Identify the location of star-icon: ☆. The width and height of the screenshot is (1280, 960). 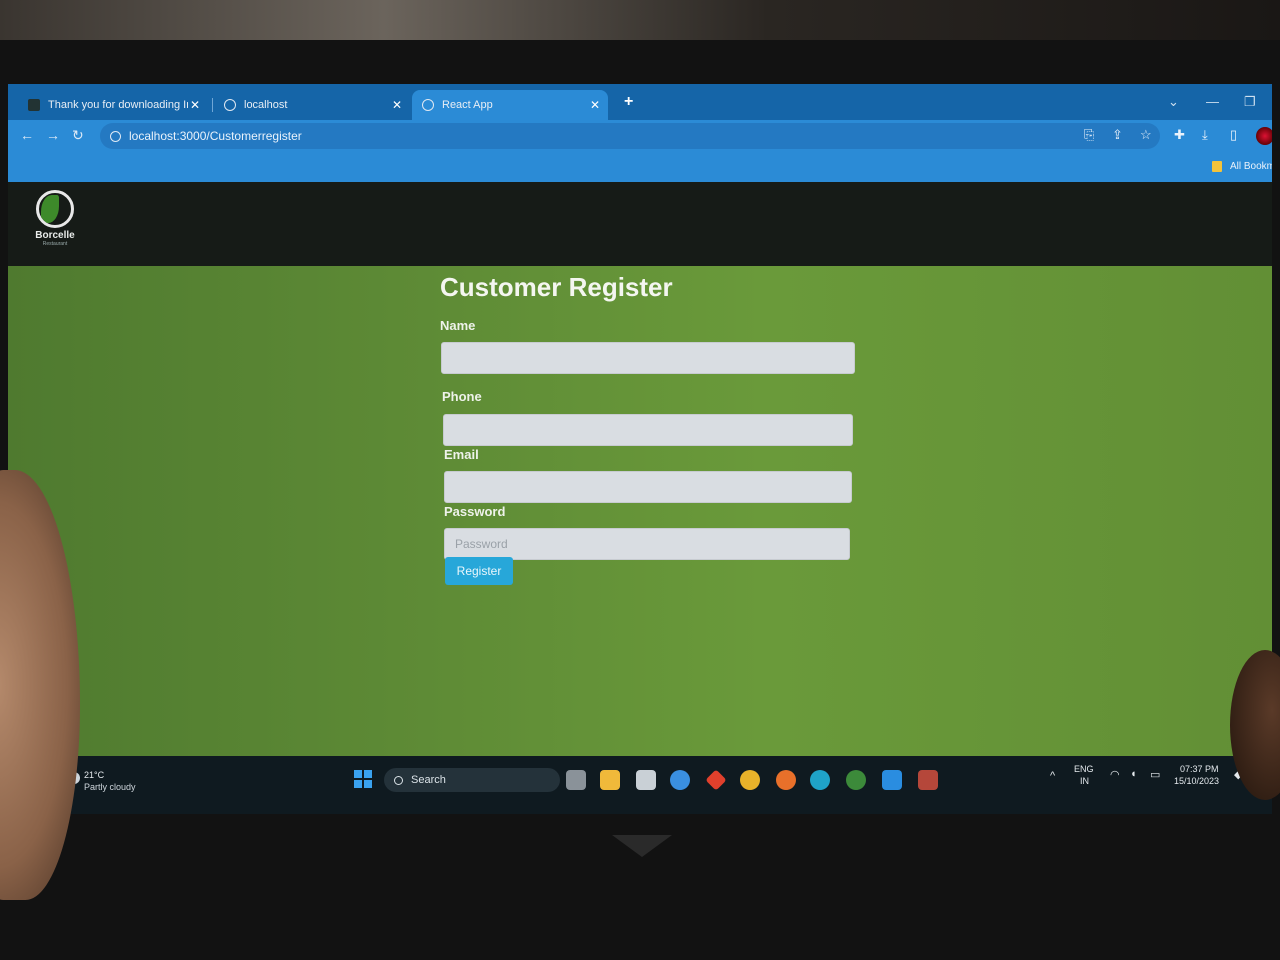
(1146, 135).